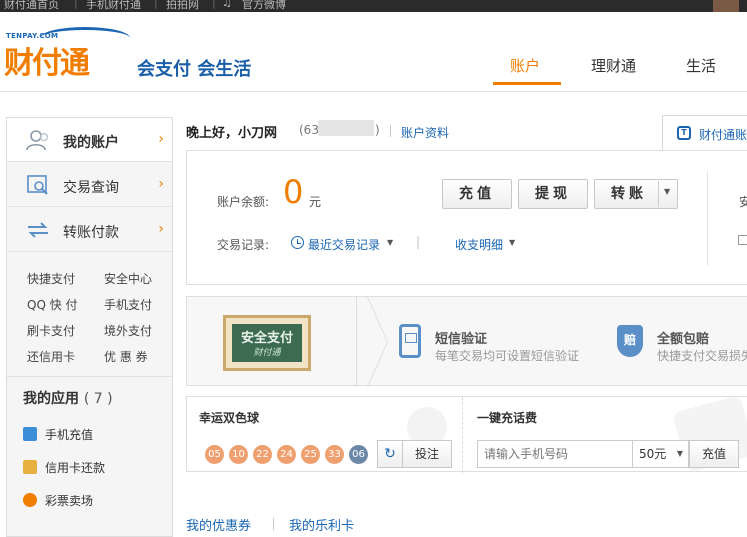  I want to click on app-item-label: 彩票卖场, so click(69, 501).